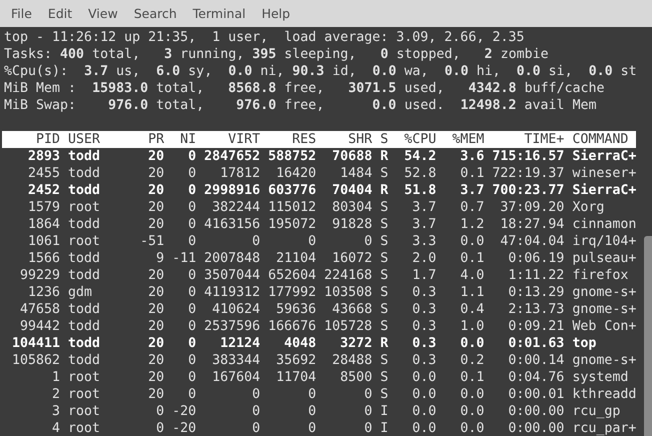 The image size is (652, 436). What do you see at coordinates (471, 207) in the screenshot?
I see `table-cell-text: 0.7` at bounding box center [471, 207].